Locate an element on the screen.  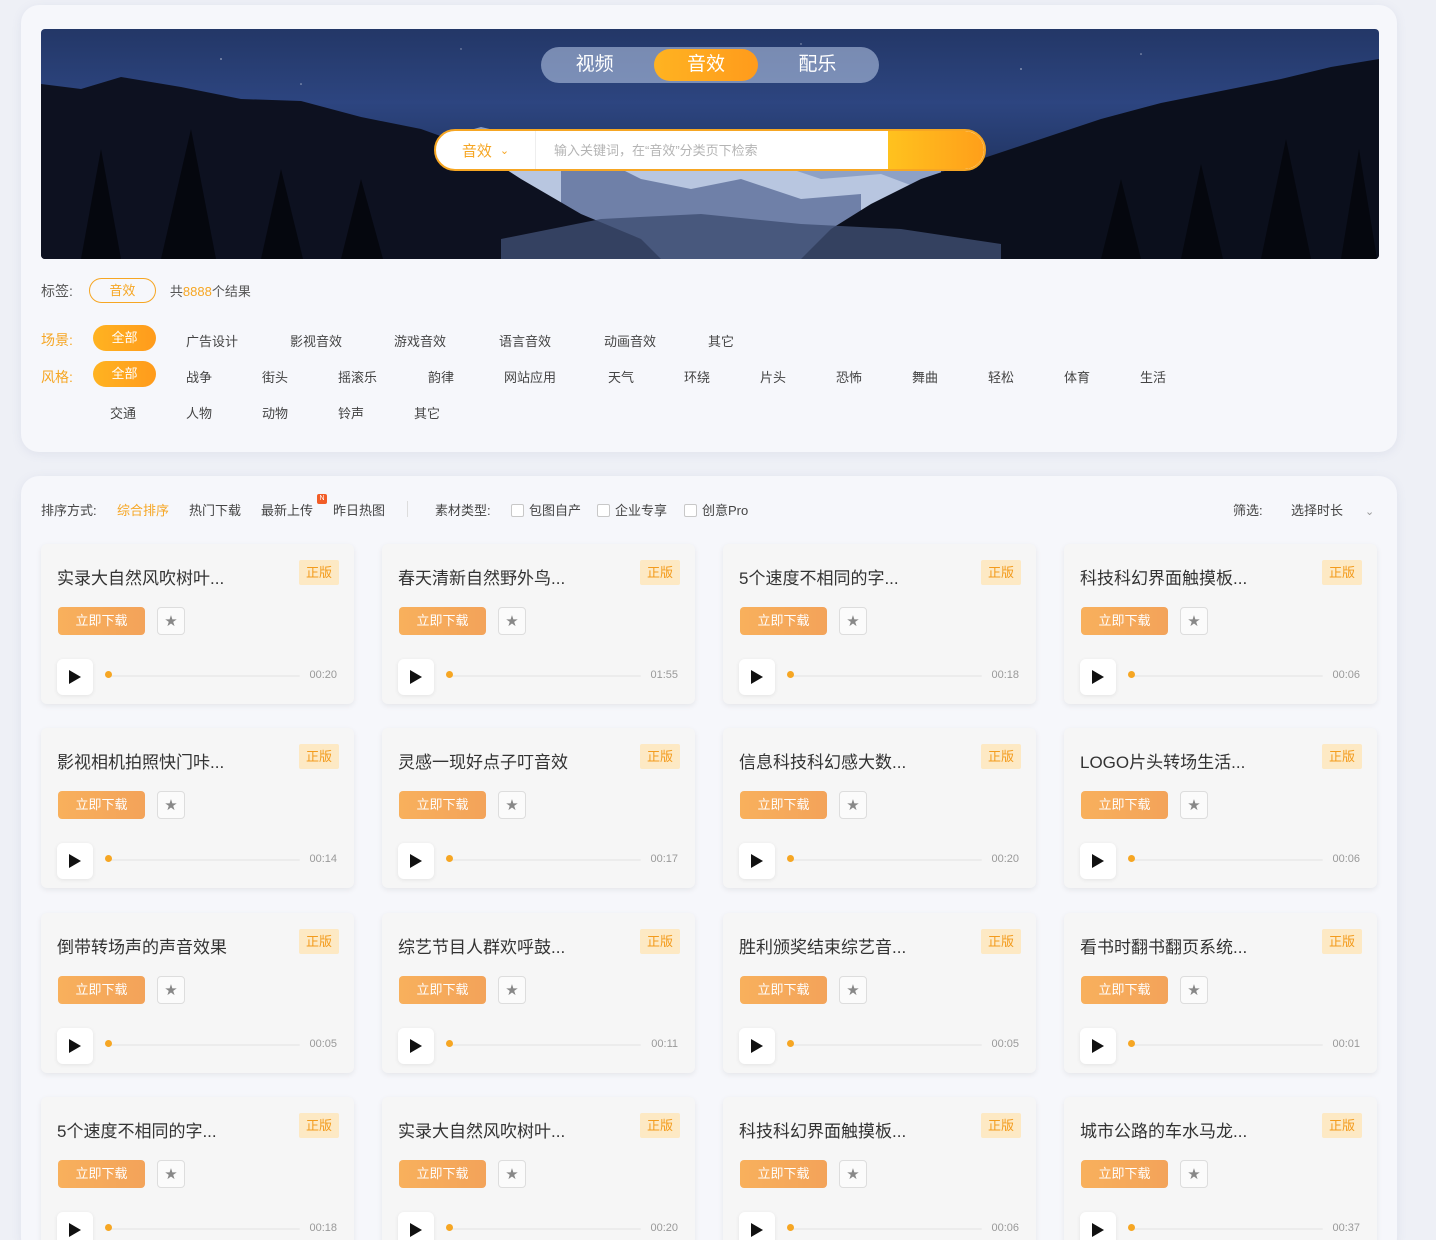
tab-sound-effects: 音效 is located at coordinates (706, 65).